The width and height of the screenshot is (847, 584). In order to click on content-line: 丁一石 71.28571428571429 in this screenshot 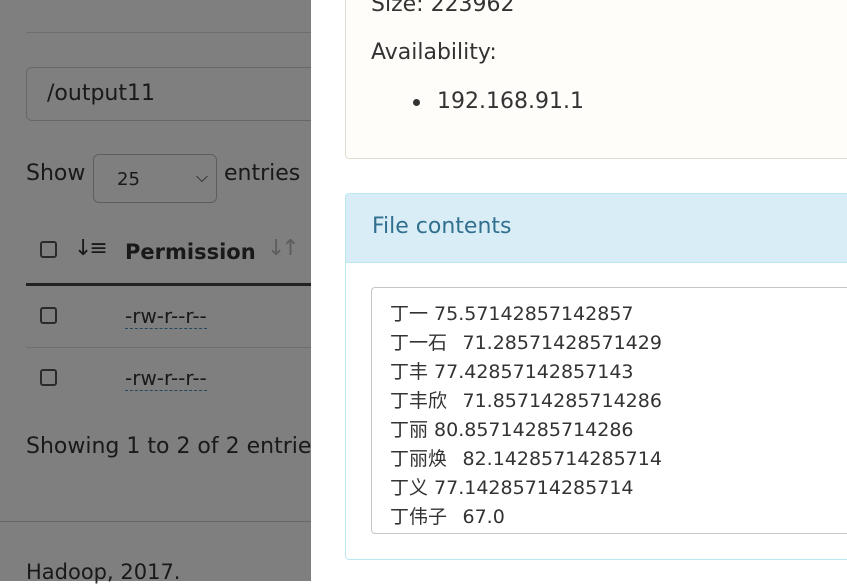, I will do `click(526, 343)`.